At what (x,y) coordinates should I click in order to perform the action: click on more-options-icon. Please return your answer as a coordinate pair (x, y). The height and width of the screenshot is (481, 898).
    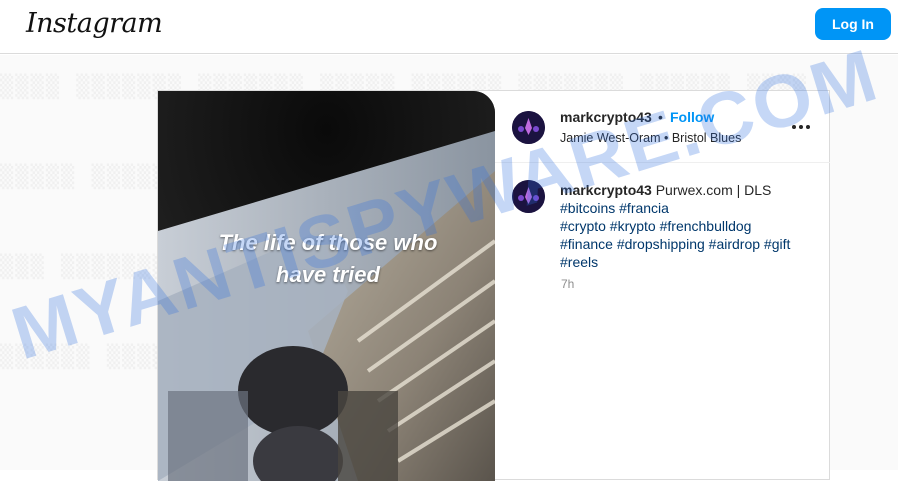
    Looking at the image, I should click on (801, 127).